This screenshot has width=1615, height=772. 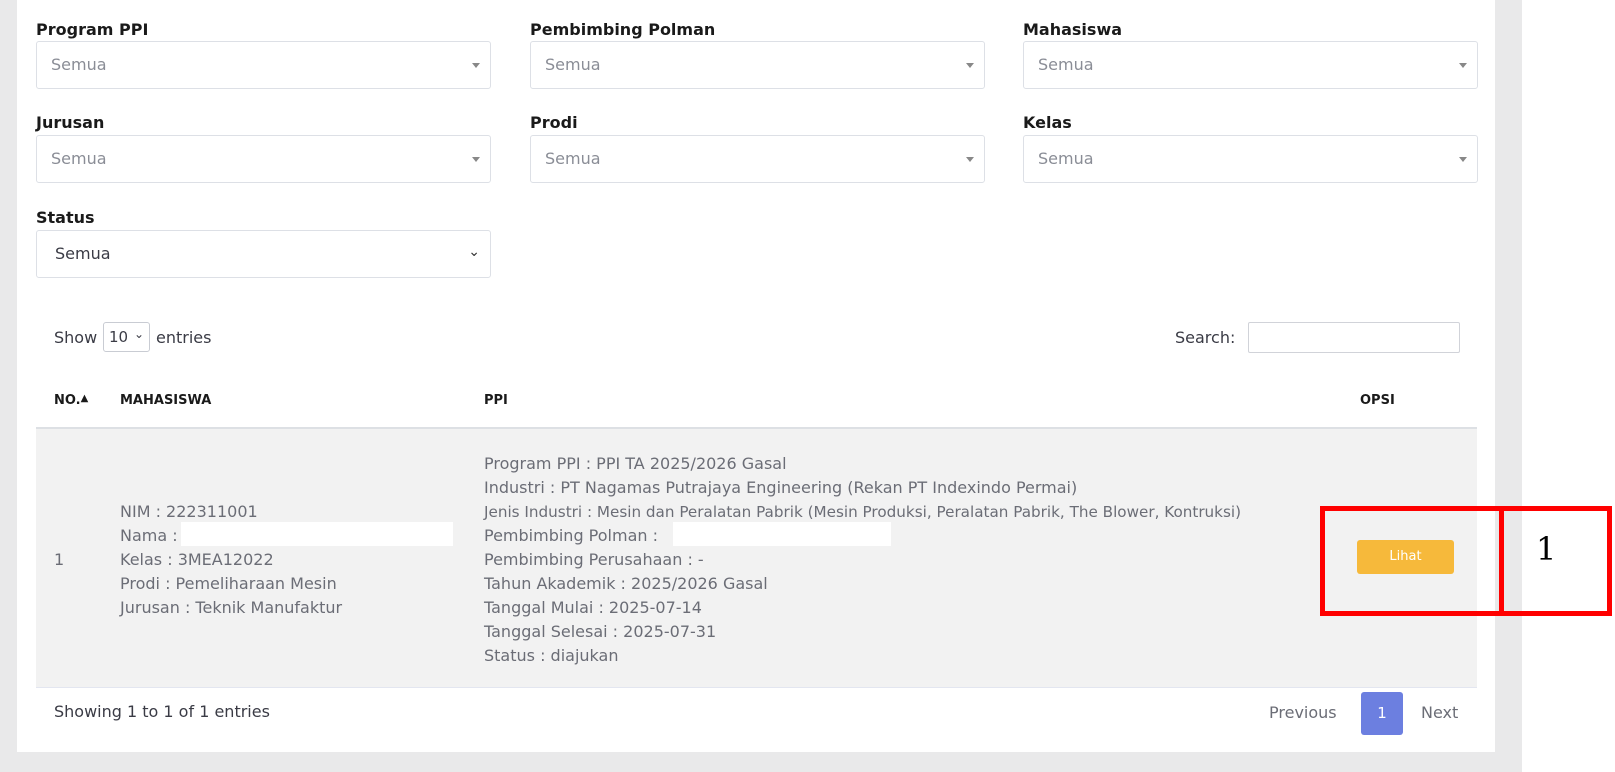 What do you see at coordinates (1303, 712) in the screenshot?
I see `pagination-previous: Previous` at bounding box center [1303, 712].